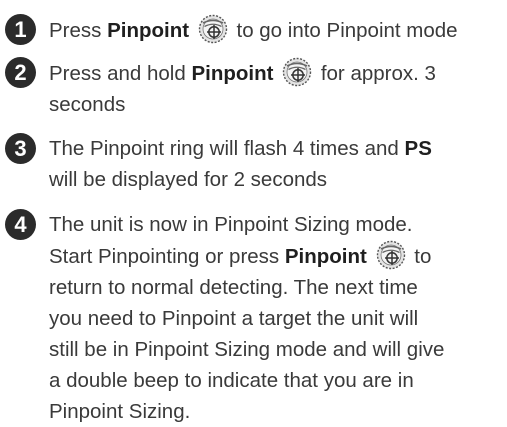 This screenshot has width=507, height=427. I want to click on step-text-part: Start Pinpointing or press, so click(167, 256).